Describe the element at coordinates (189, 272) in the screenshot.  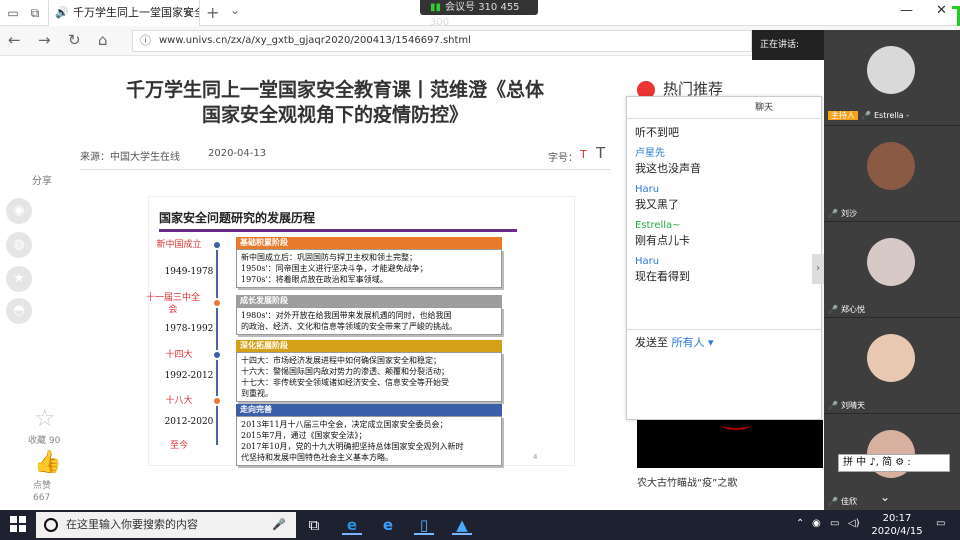
I see `timeline-years: 1949-1978` at that location.